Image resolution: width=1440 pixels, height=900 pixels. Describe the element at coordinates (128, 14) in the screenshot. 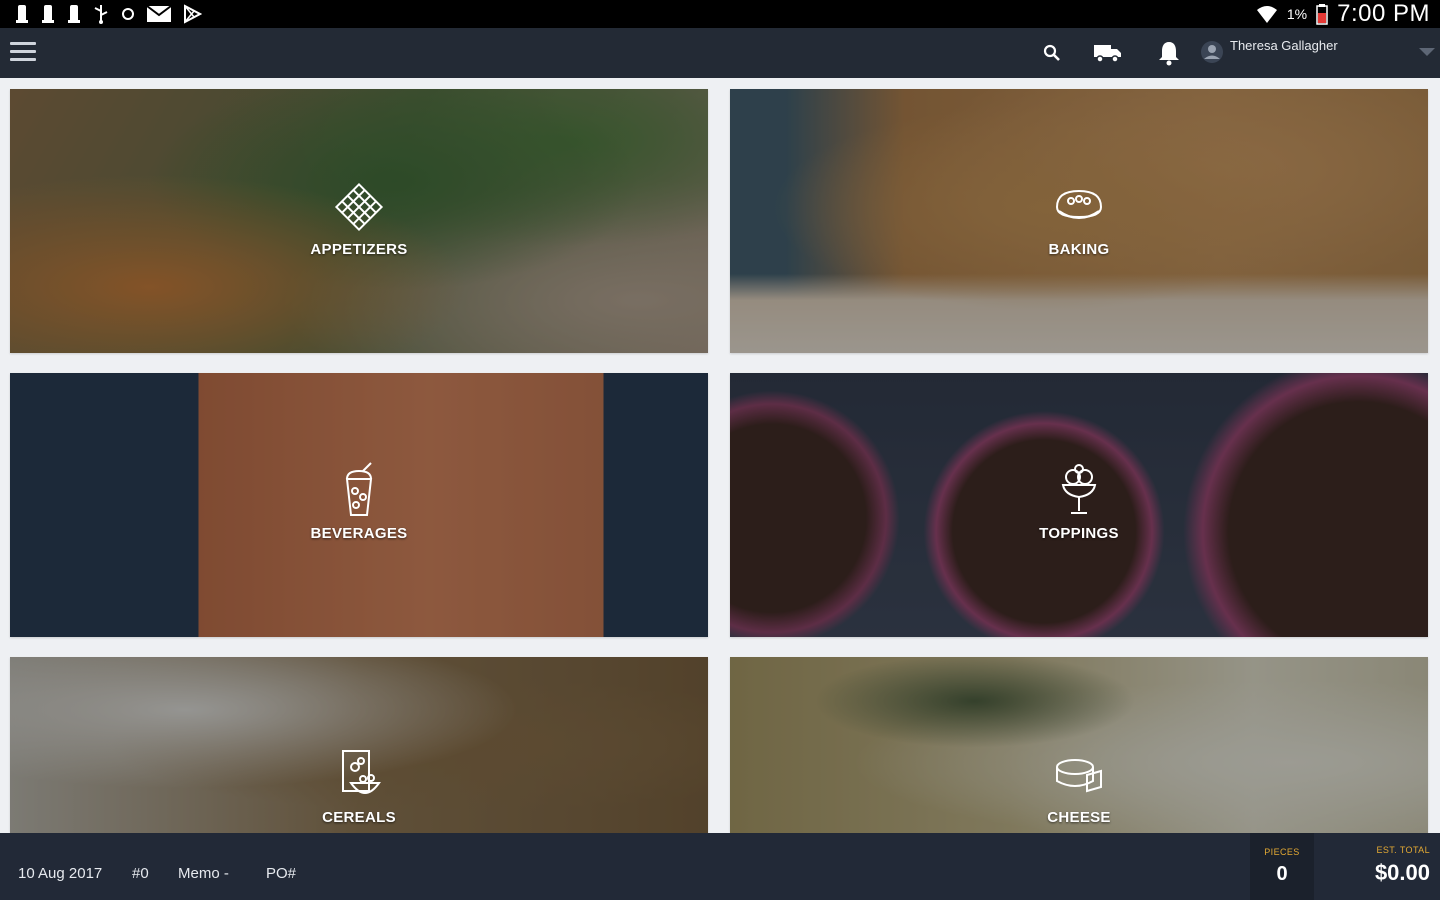

I see `sync-icon` at that location.